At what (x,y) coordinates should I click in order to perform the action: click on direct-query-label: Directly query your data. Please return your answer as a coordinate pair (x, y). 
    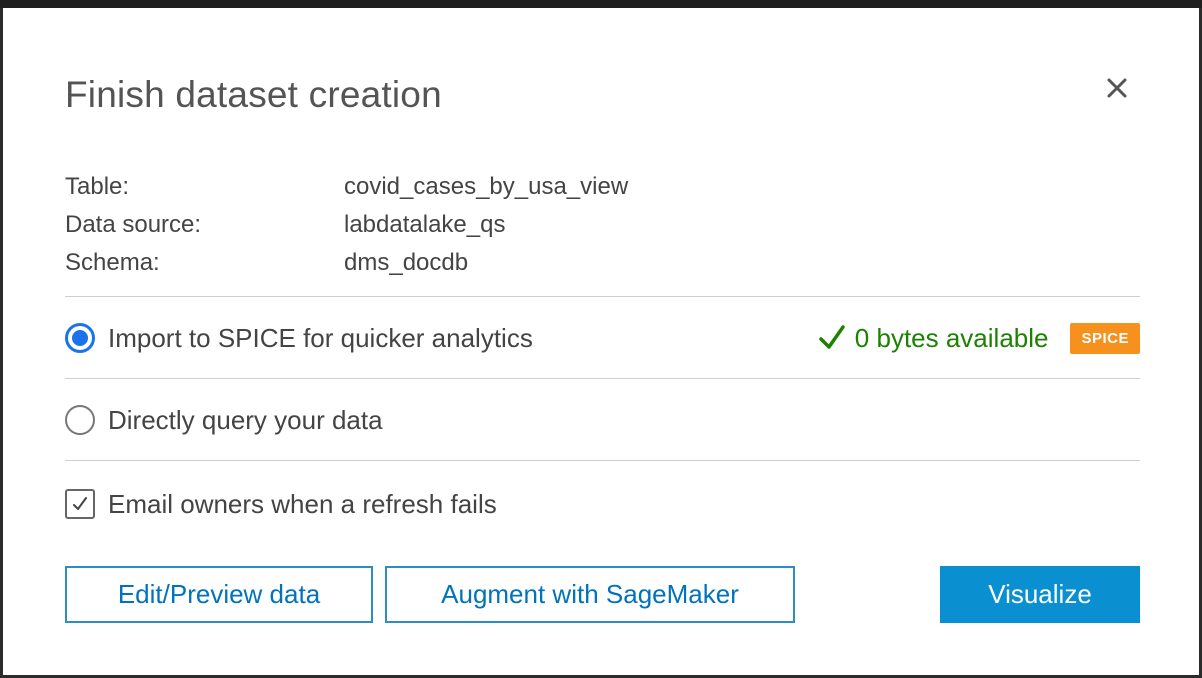
    Looking at the image, I should click on (245, 419).